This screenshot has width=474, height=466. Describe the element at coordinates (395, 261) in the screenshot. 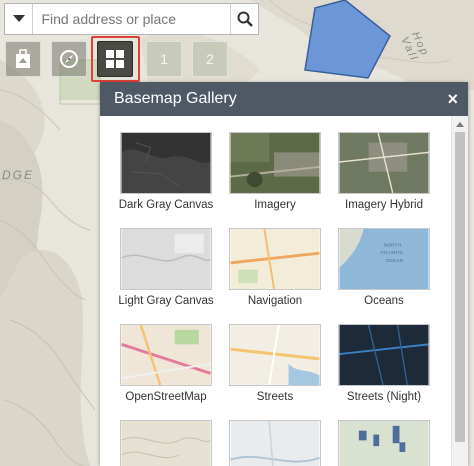

I see `oceans-thumb-text-3: OCEAN` at that location.